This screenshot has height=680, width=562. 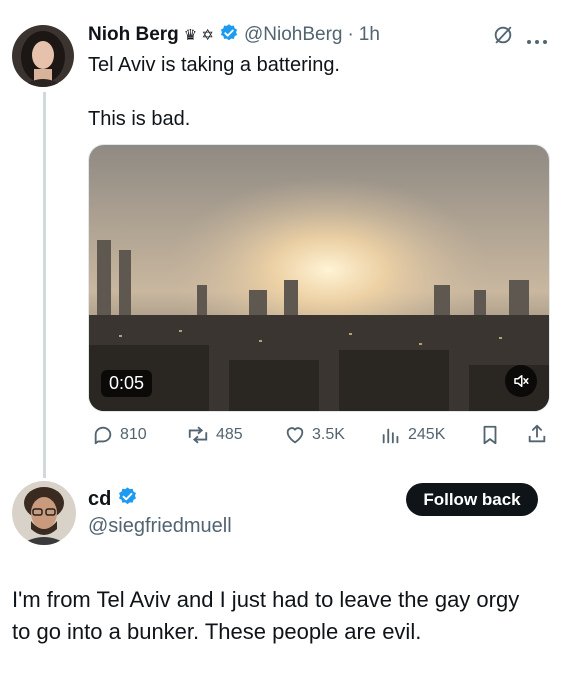 What do you see at coordinates (99, 499) in the screenshot?
I see `reply-author-name: cd` at bounding box center [99, 499].